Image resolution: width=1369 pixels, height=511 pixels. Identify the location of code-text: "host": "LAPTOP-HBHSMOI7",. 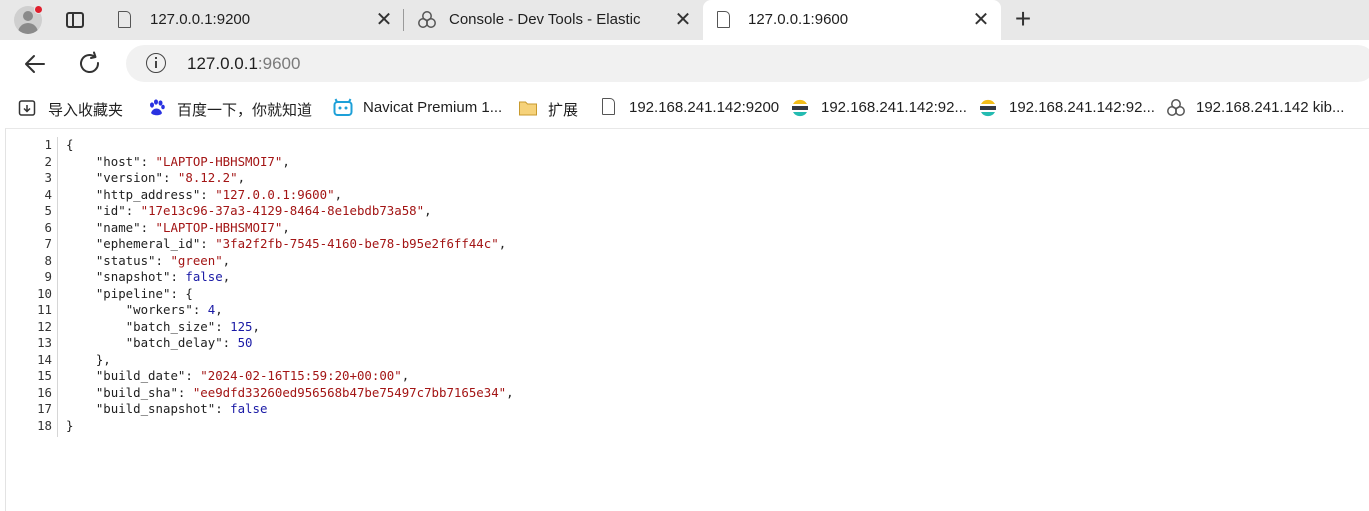
(178, 162).